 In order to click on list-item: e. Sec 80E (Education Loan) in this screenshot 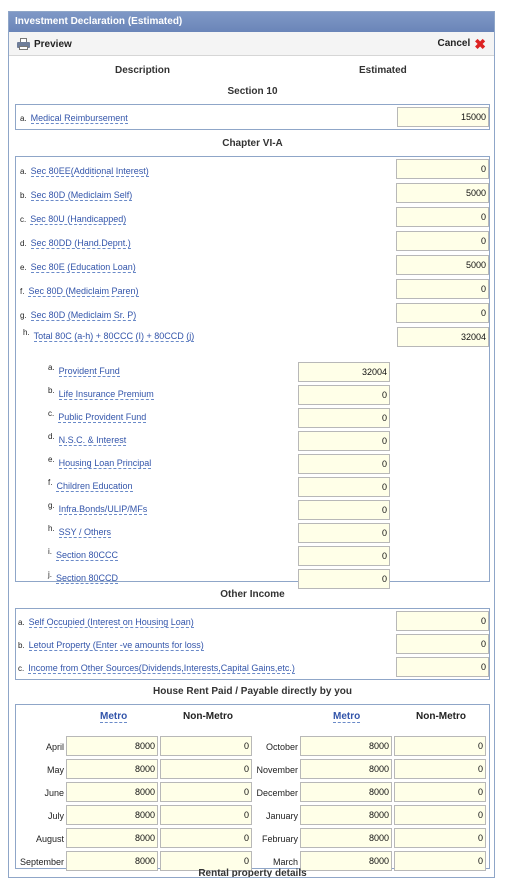, I will do `click(78, 267)`.